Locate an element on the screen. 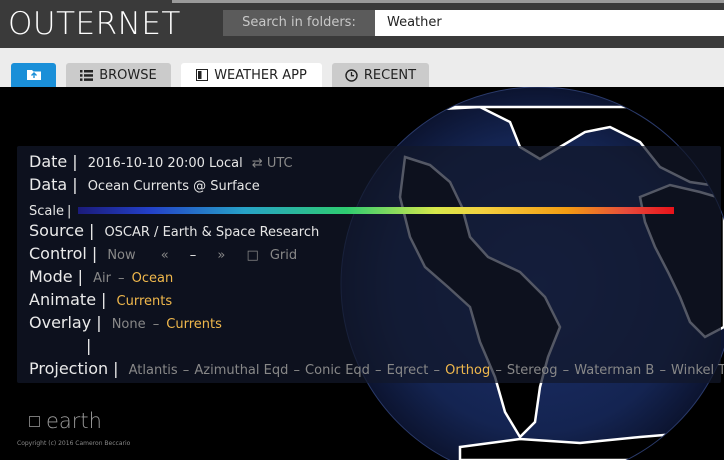 Image resolution: width=724 pixels, height=460 pixels. copyright-text: Copyright (c) 2016 Cameron Beccario is located at coordinates (74, 443).